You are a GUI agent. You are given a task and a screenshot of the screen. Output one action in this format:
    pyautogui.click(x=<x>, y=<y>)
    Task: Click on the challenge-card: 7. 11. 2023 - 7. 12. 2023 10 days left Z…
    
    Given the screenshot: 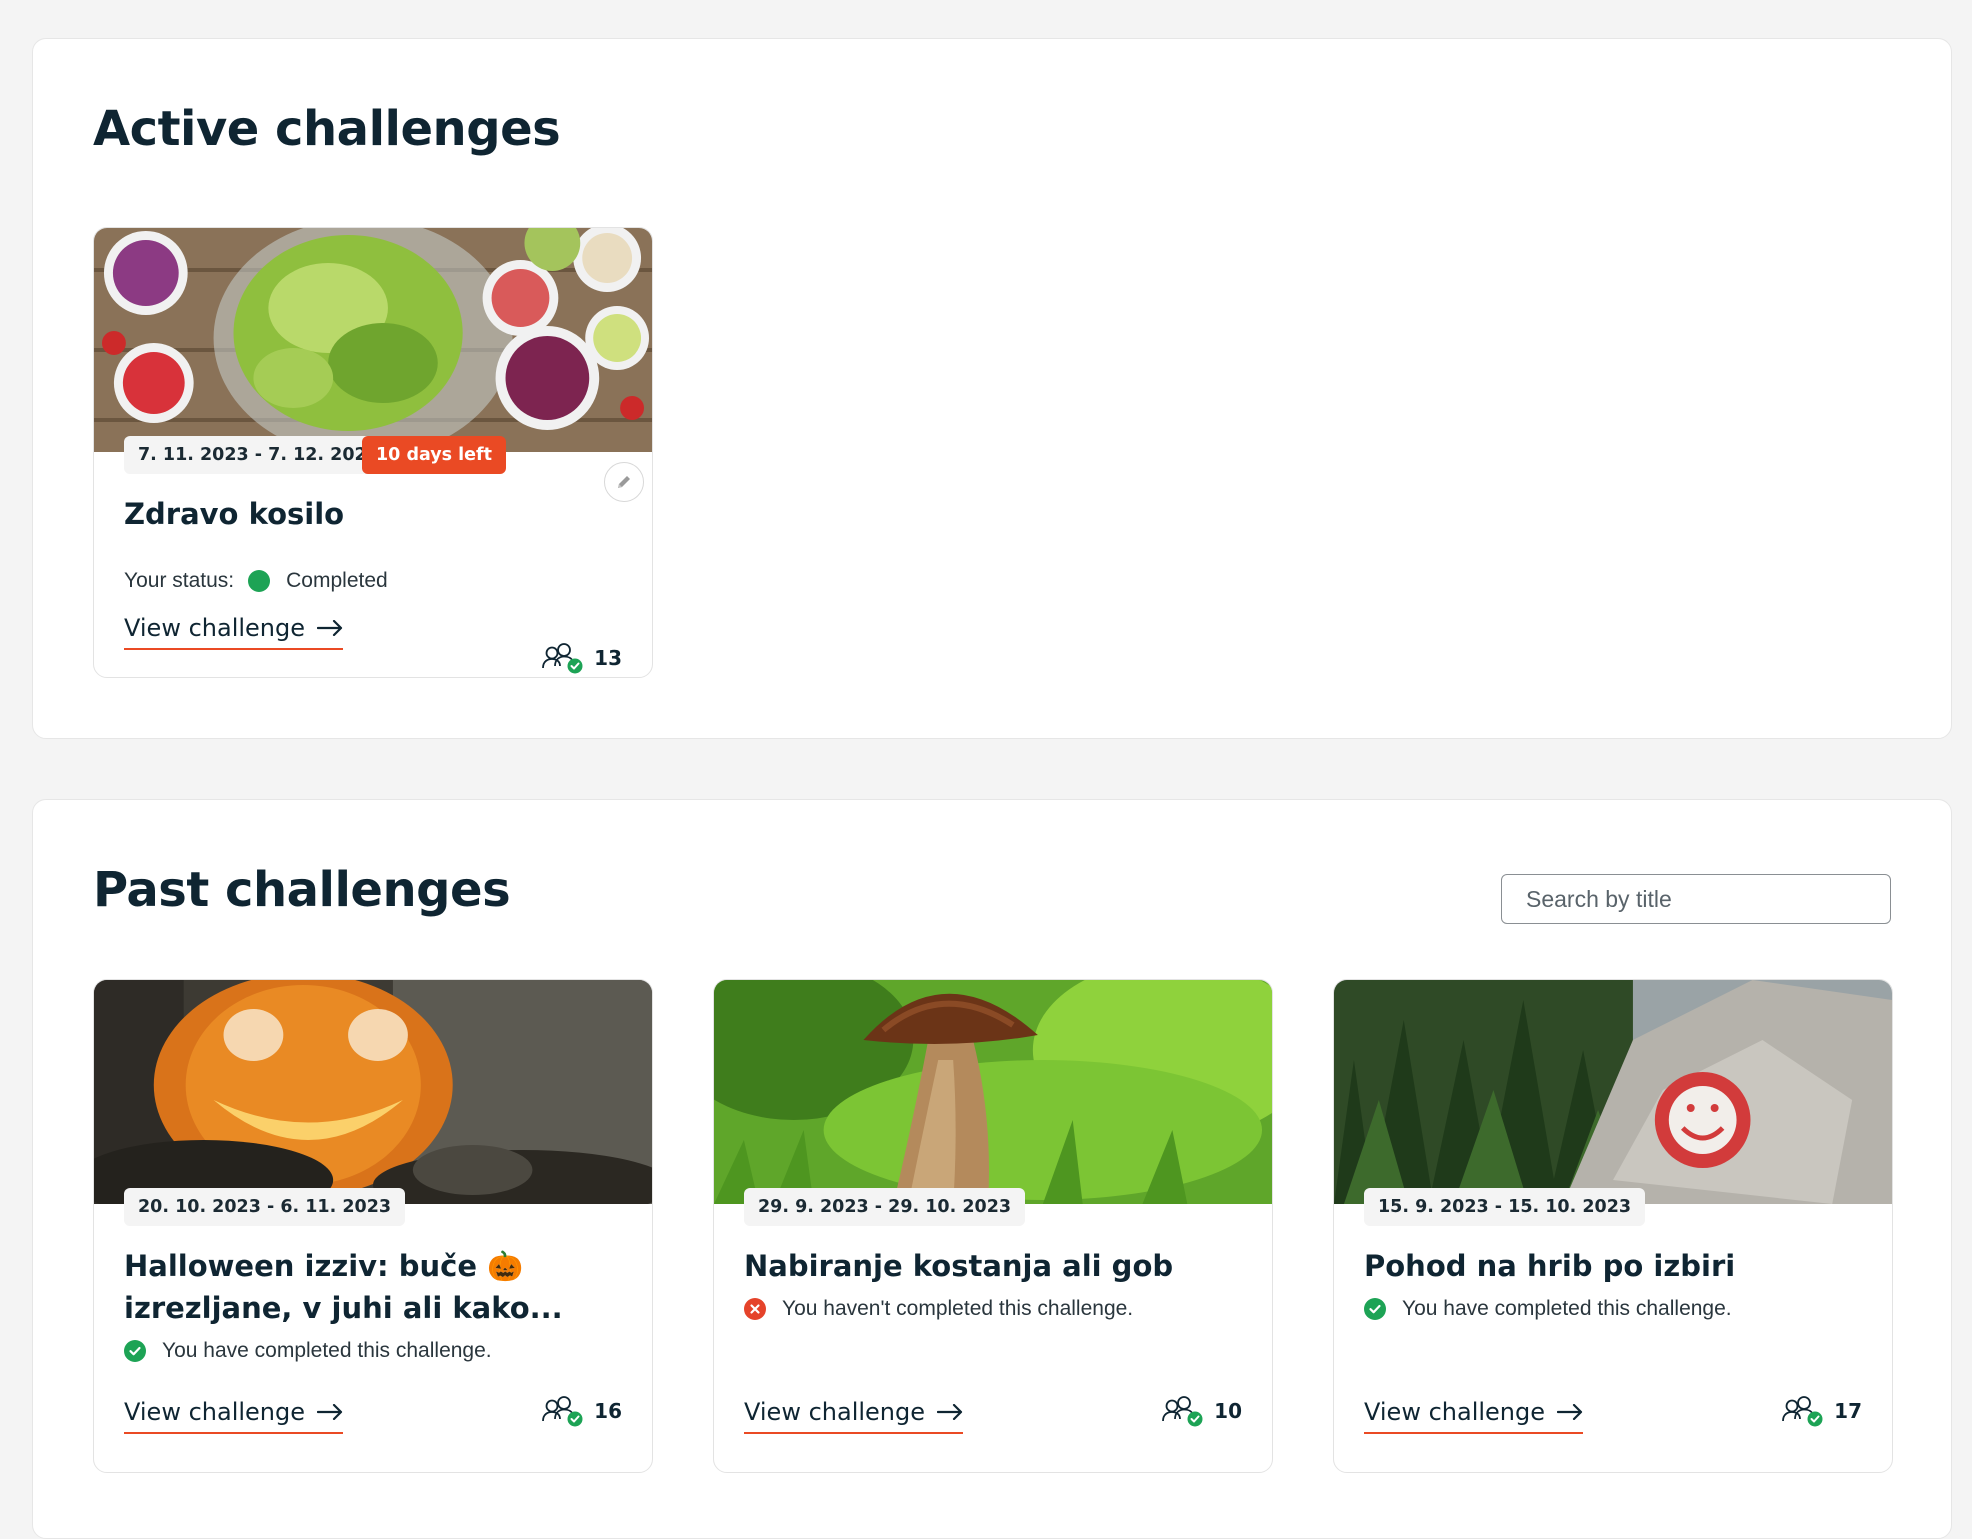 What is the action you would take?
    pyautogui.click(x=373, y=452)
    